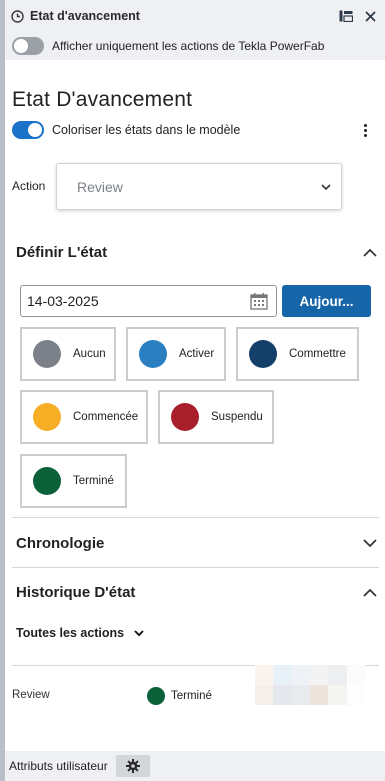  What do you see at coordinates (259, 301) in the screenshot?
I see `calendar-icon` at bounding box center [259, 301].